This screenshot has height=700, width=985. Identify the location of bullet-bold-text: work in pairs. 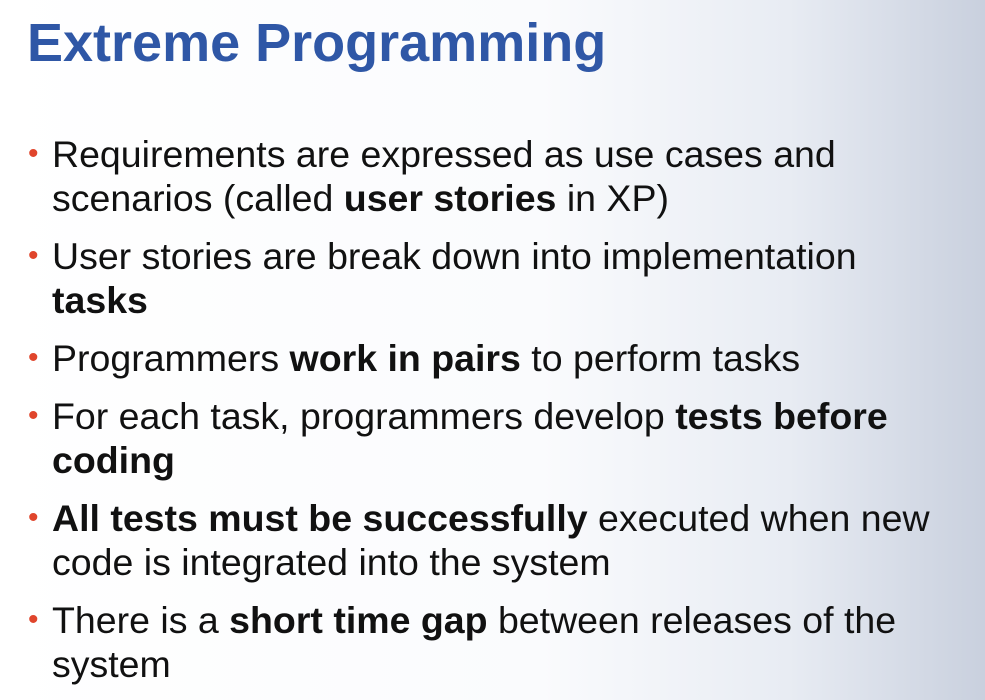
(405, 358).